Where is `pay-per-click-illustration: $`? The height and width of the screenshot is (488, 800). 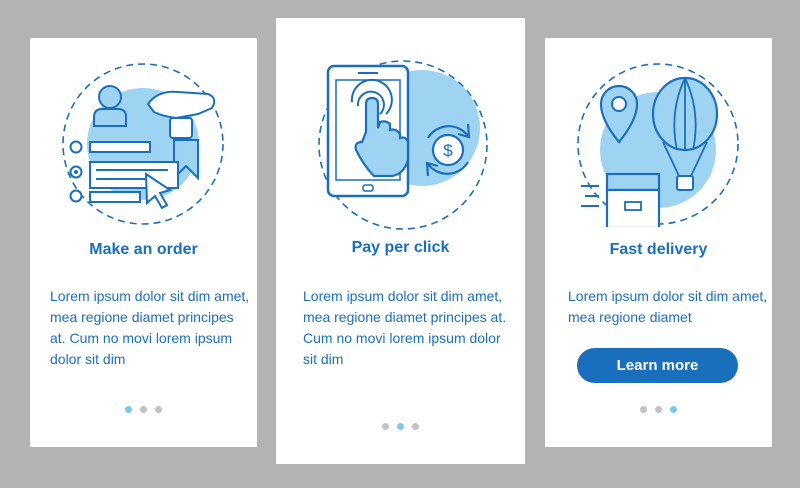
pay-per-click-illustration: $ is located at coordinates (403, 145).